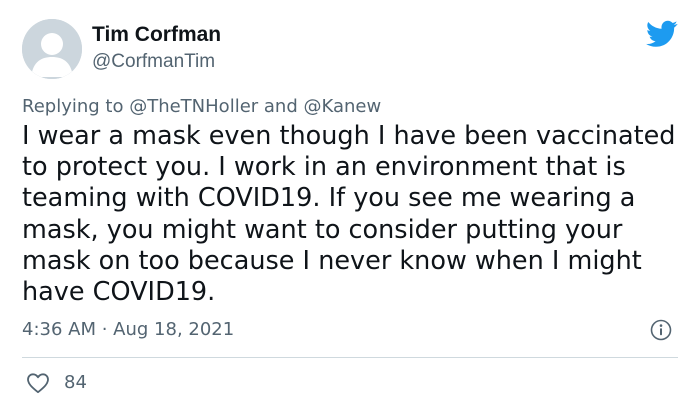  Describe the element at coordinates (76, 106) in the screenshot. I see `replying-to-label: Replying to` at that location.